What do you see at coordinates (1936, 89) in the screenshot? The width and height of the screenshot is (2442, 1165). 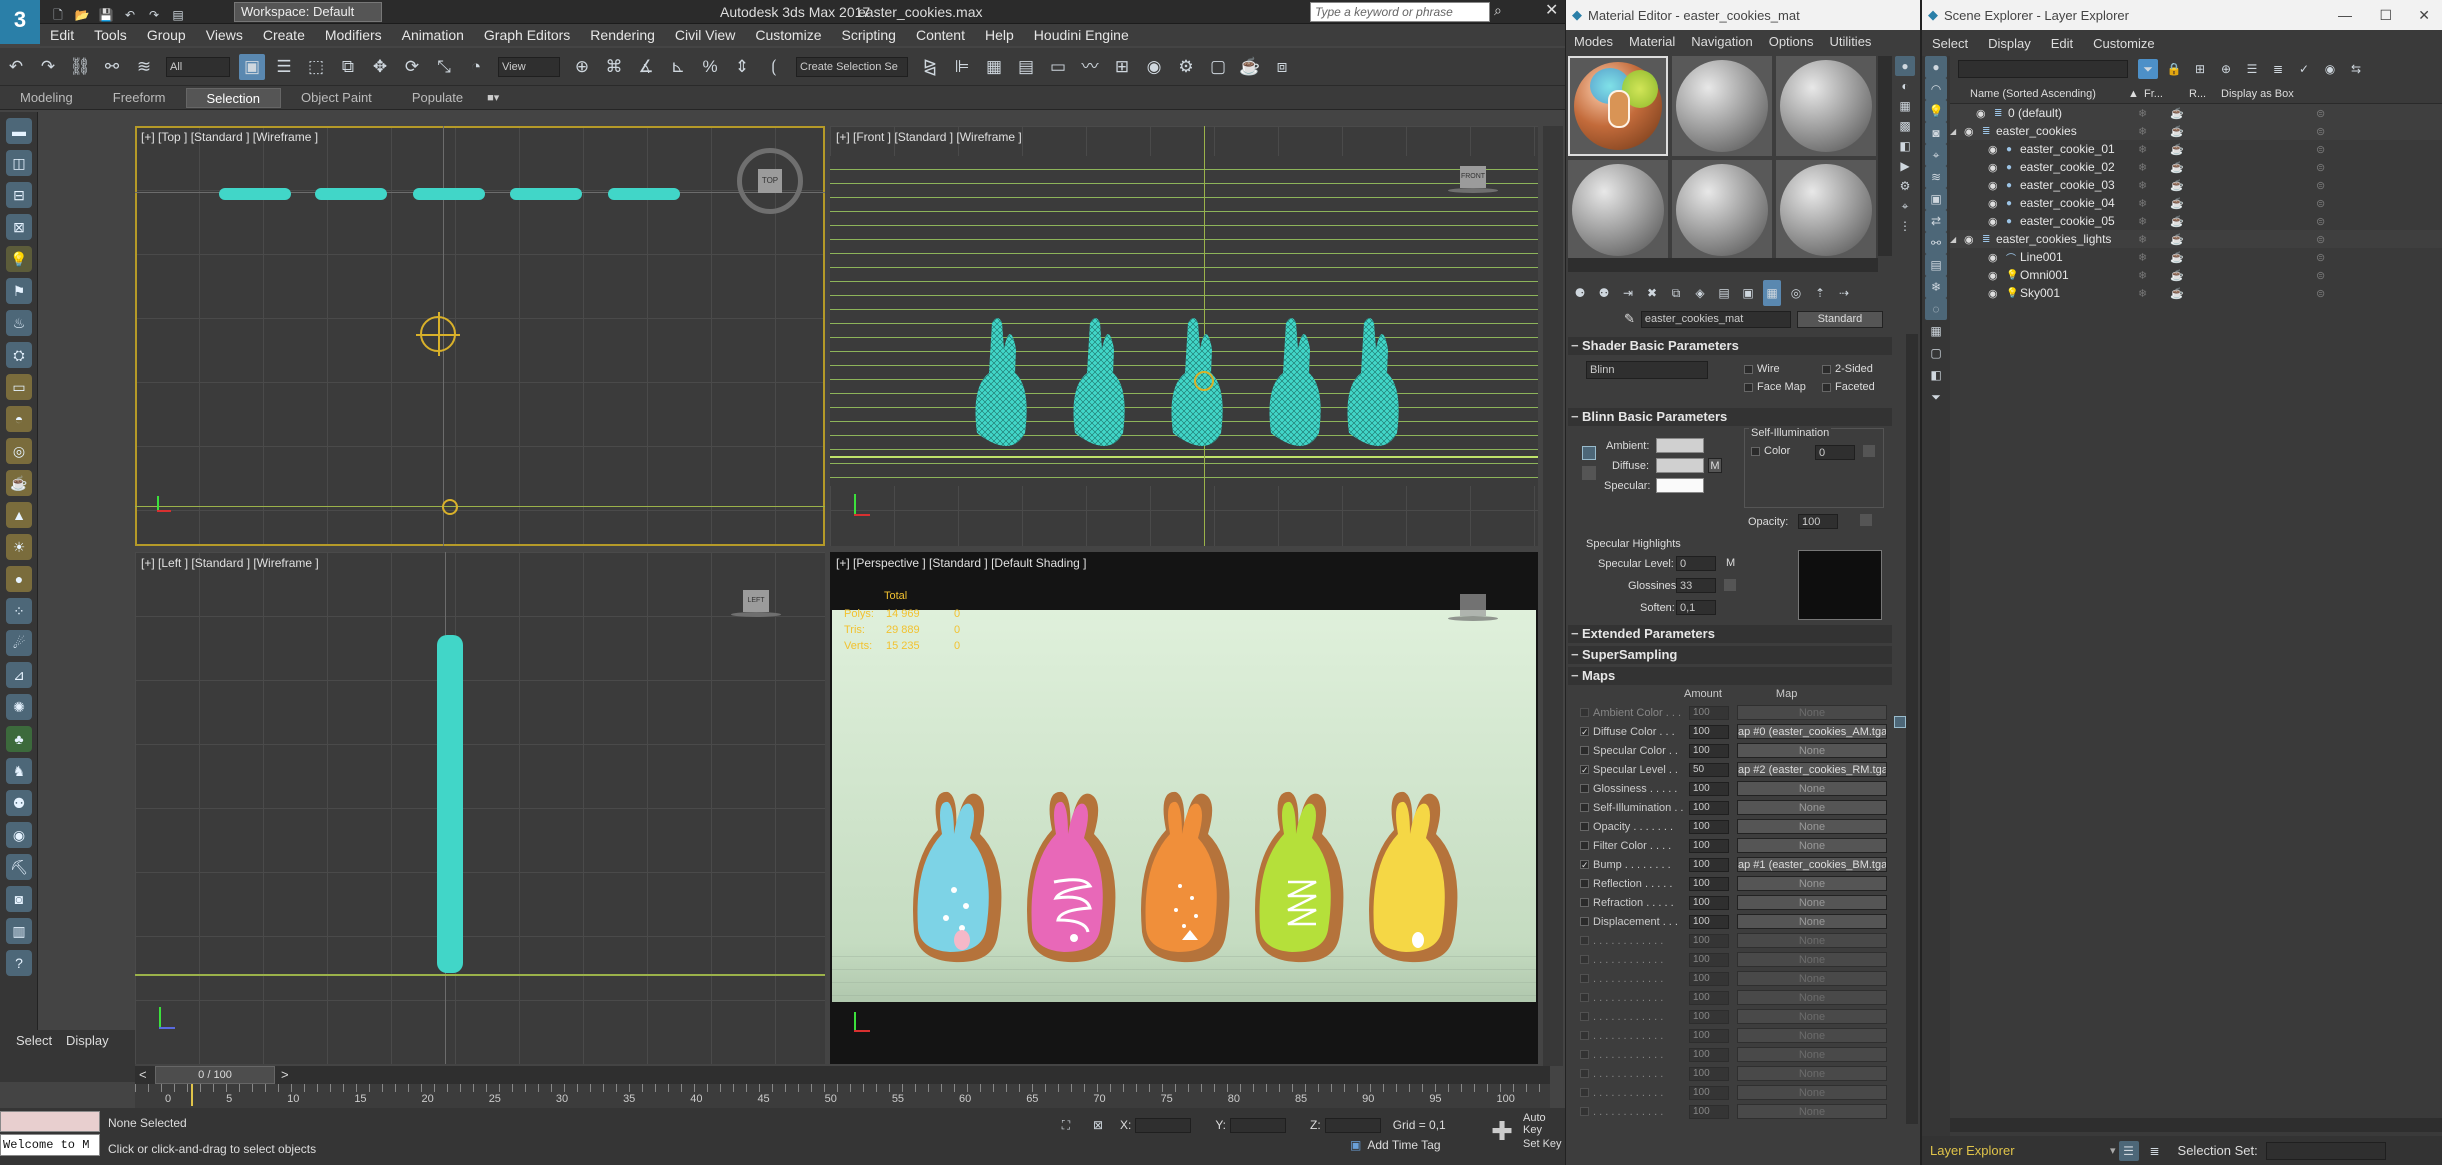 I see `filter-shapes-icon: ◠` at bounding box center [1936, 89].